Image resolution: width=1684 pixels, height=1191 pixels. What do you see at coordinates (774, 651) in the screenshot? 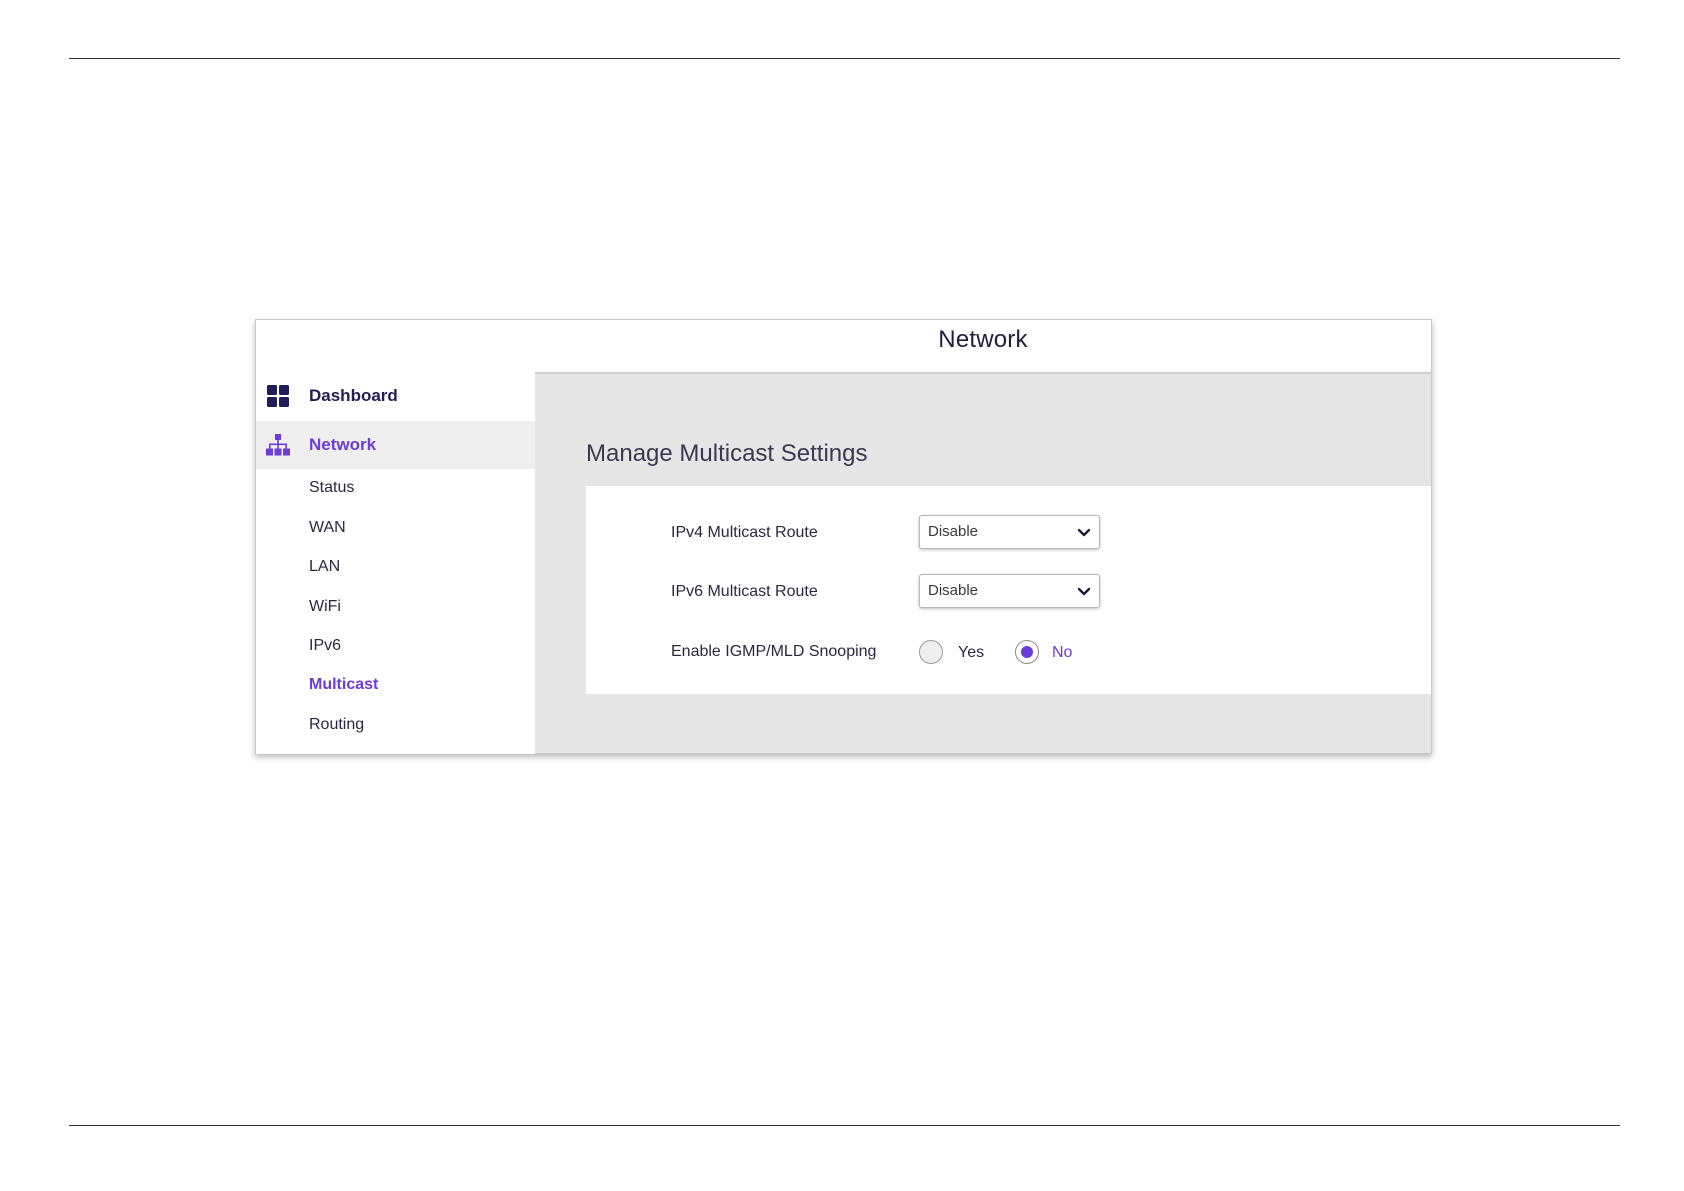
I see `igmp-mld-snooping-label: Enable IGMP/MLD Snooping` at bounding box center [774, 651].